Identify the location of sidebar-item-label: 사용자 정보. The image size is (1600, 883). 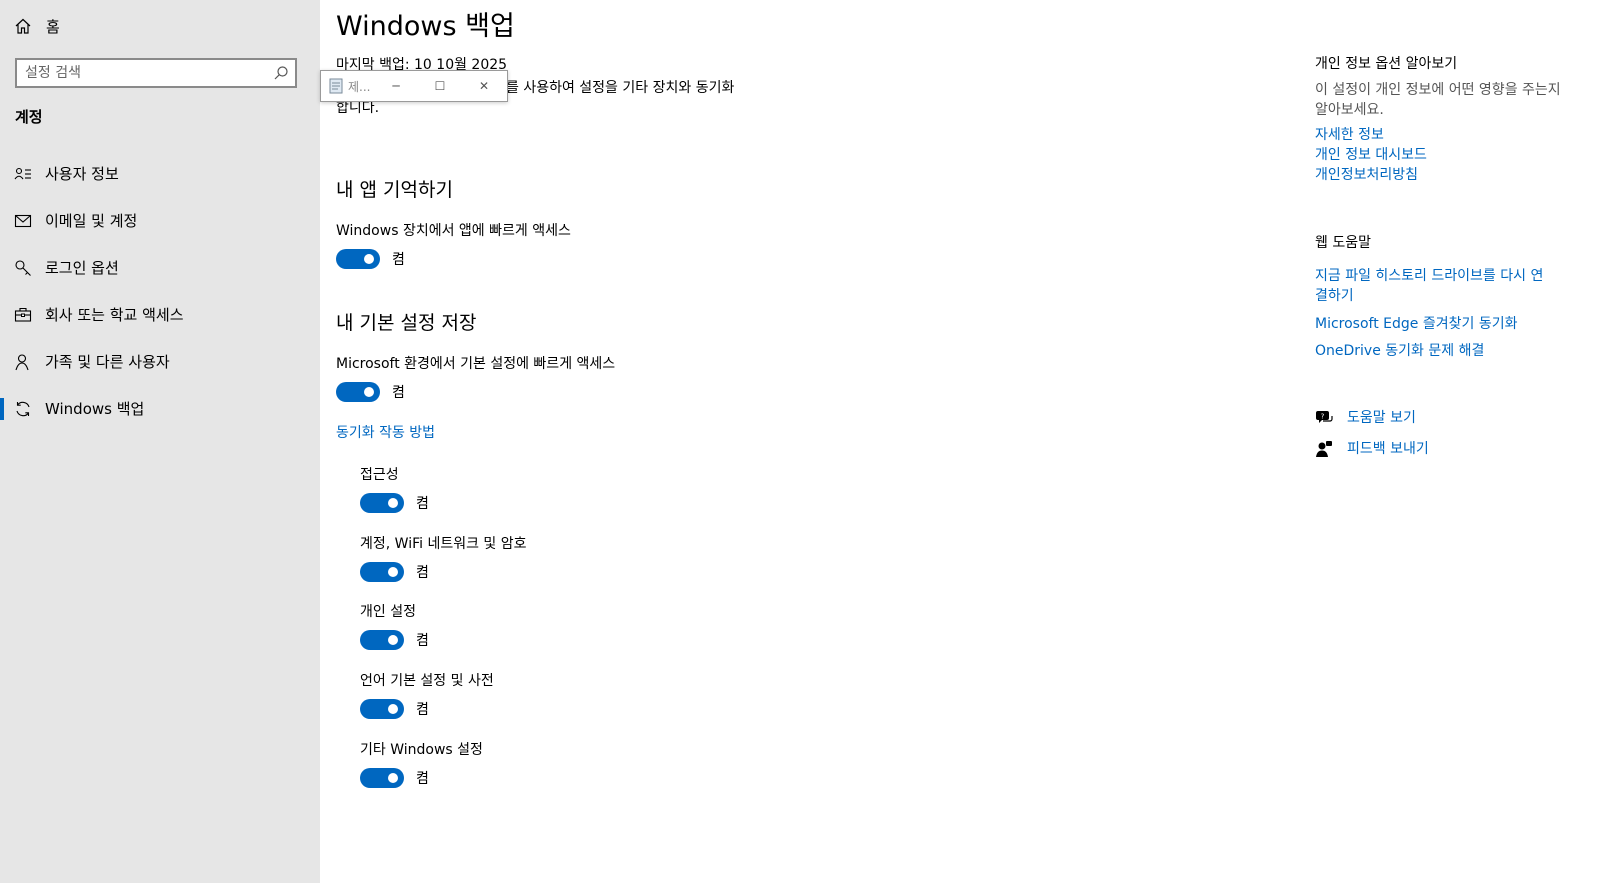
(82, 174).